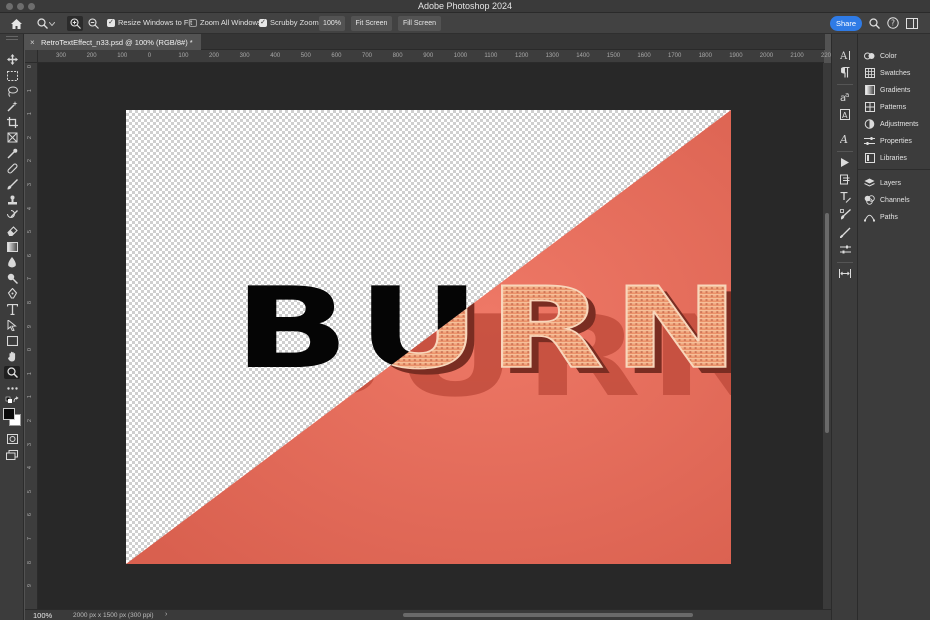  What do you see at coordinates (30, 67) in the screenshot?
I see `ruler-tick-label: 0` at bounding box center [30, 67].